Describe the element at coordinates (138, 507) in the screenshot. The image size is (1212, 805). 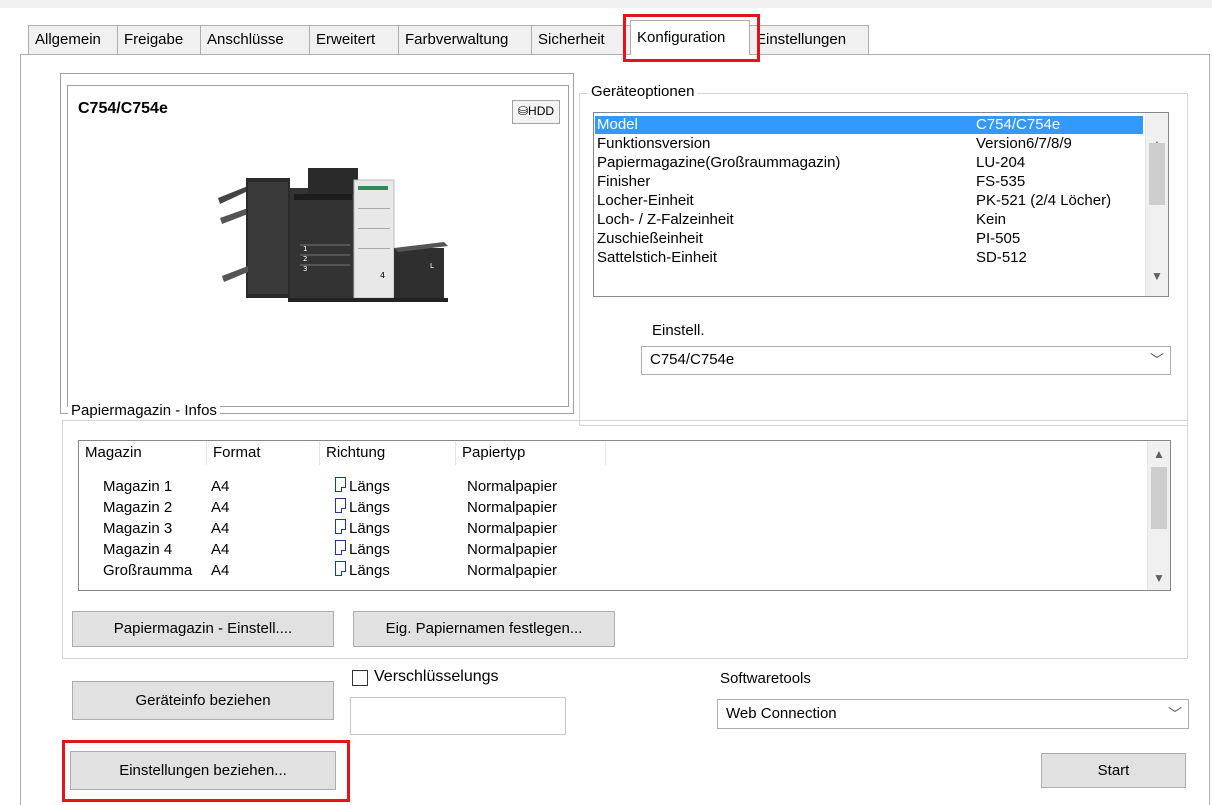
I see `cell-magazin: Magazin 2` at that location.